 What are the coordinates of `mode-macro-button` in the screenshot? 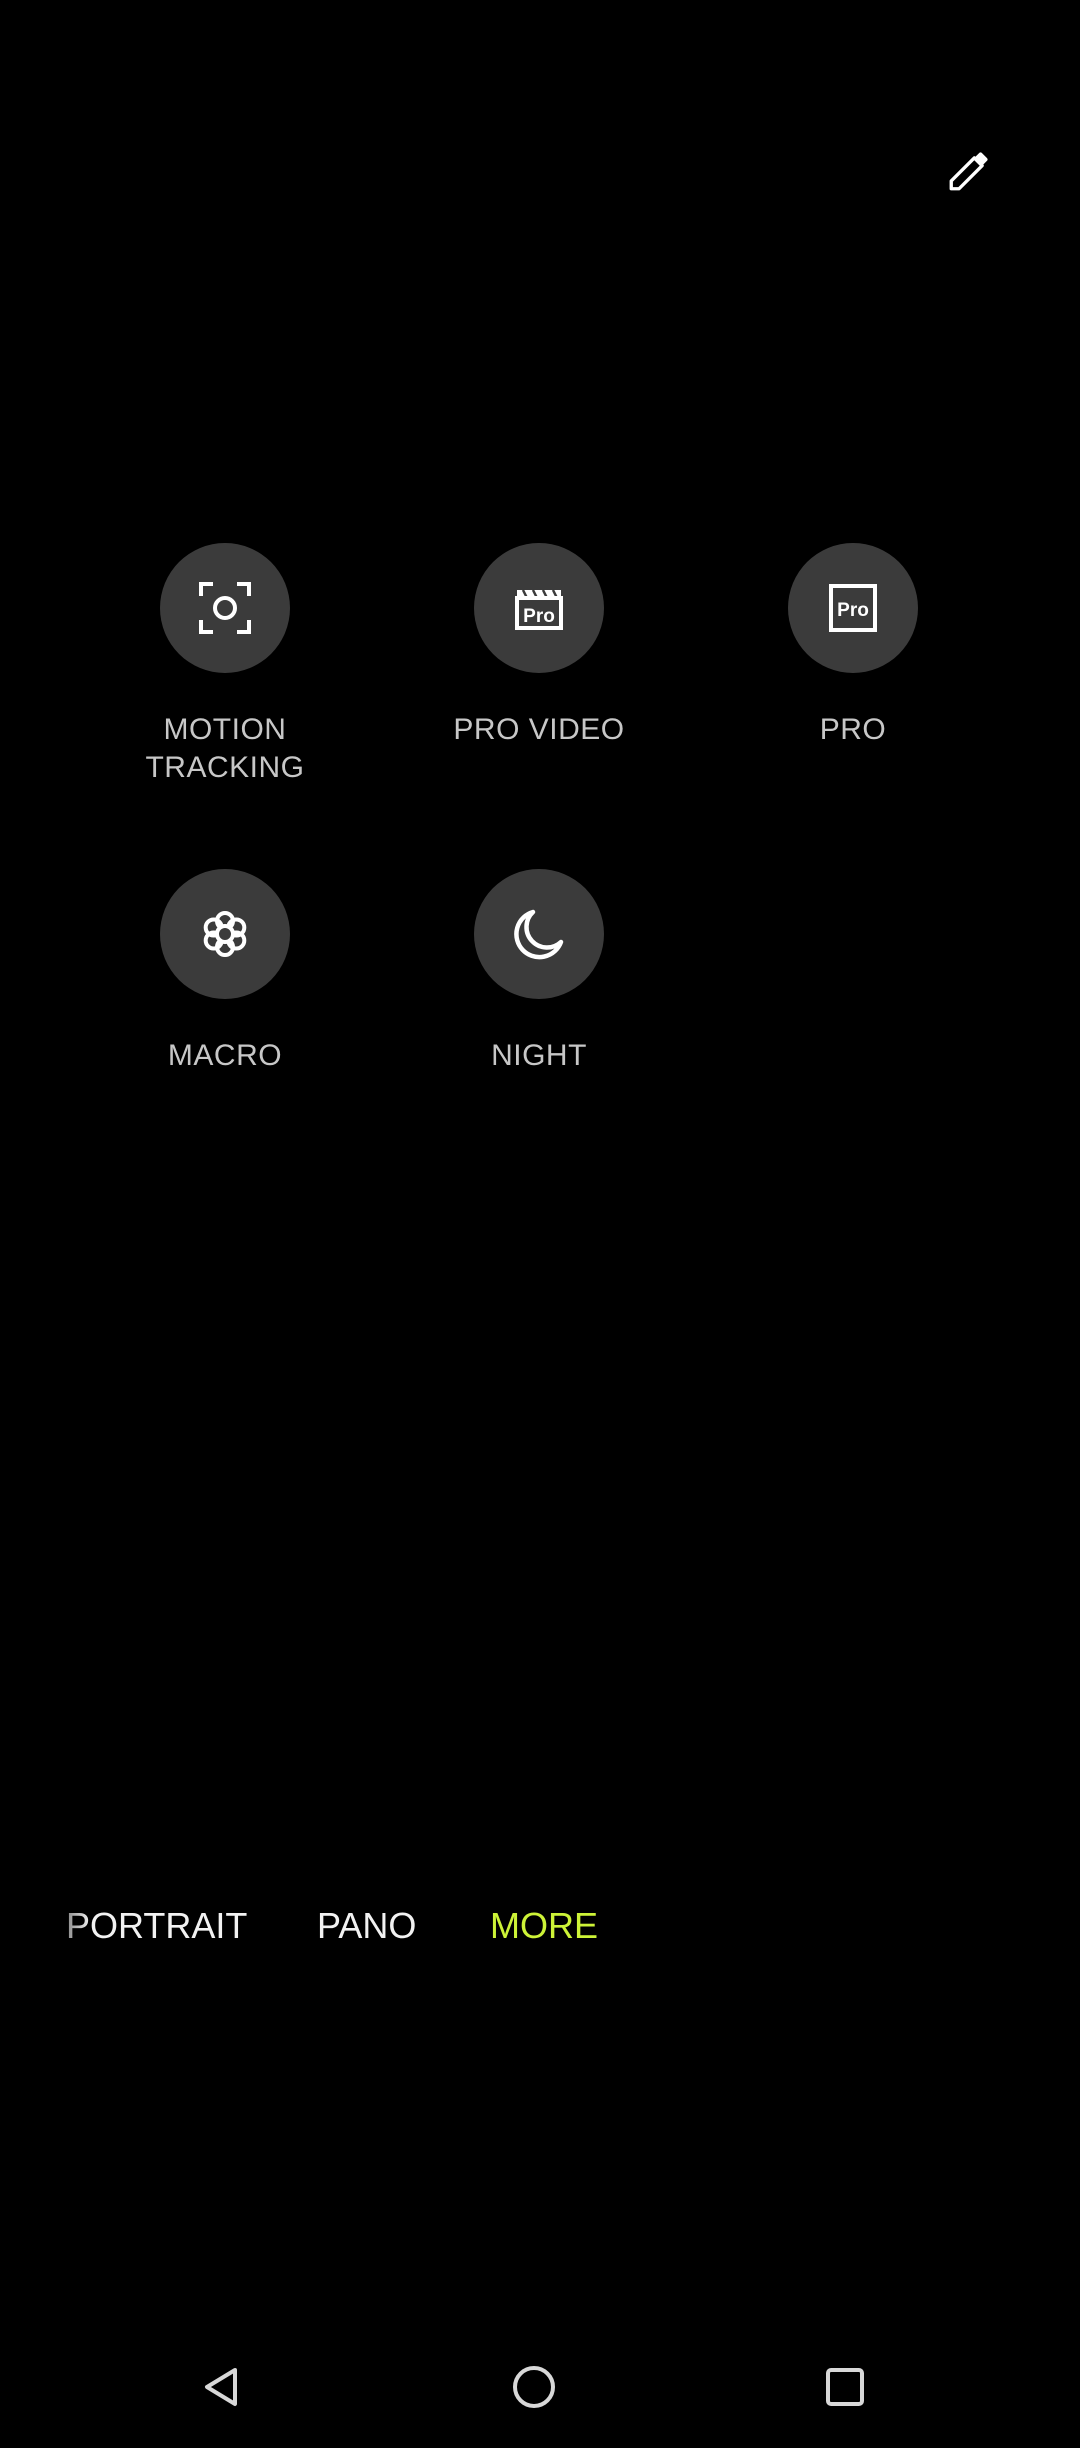 It's located at (225, 934).